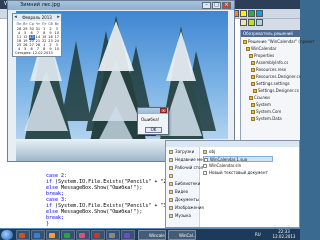 This screenshot has height=240, width=320. Describe the element at coordinates (7, 235) in the screenshot. I see `start-button` at that location.